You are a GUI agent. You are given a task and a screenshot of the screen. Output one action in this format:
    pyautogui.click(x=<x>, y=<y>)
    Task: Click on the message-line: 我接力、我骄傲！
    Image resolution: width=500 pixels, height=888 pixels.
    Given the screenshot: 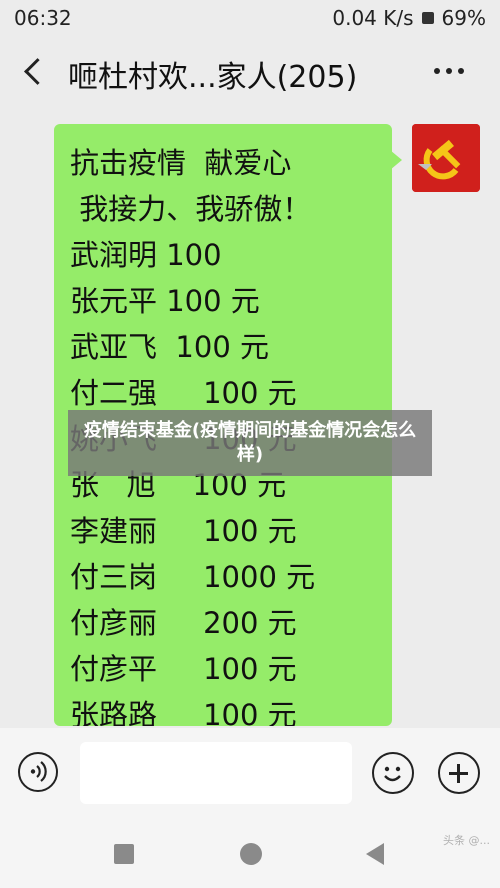 What is the action you would take?
    pyautogui.click(x=191, y=209)
    